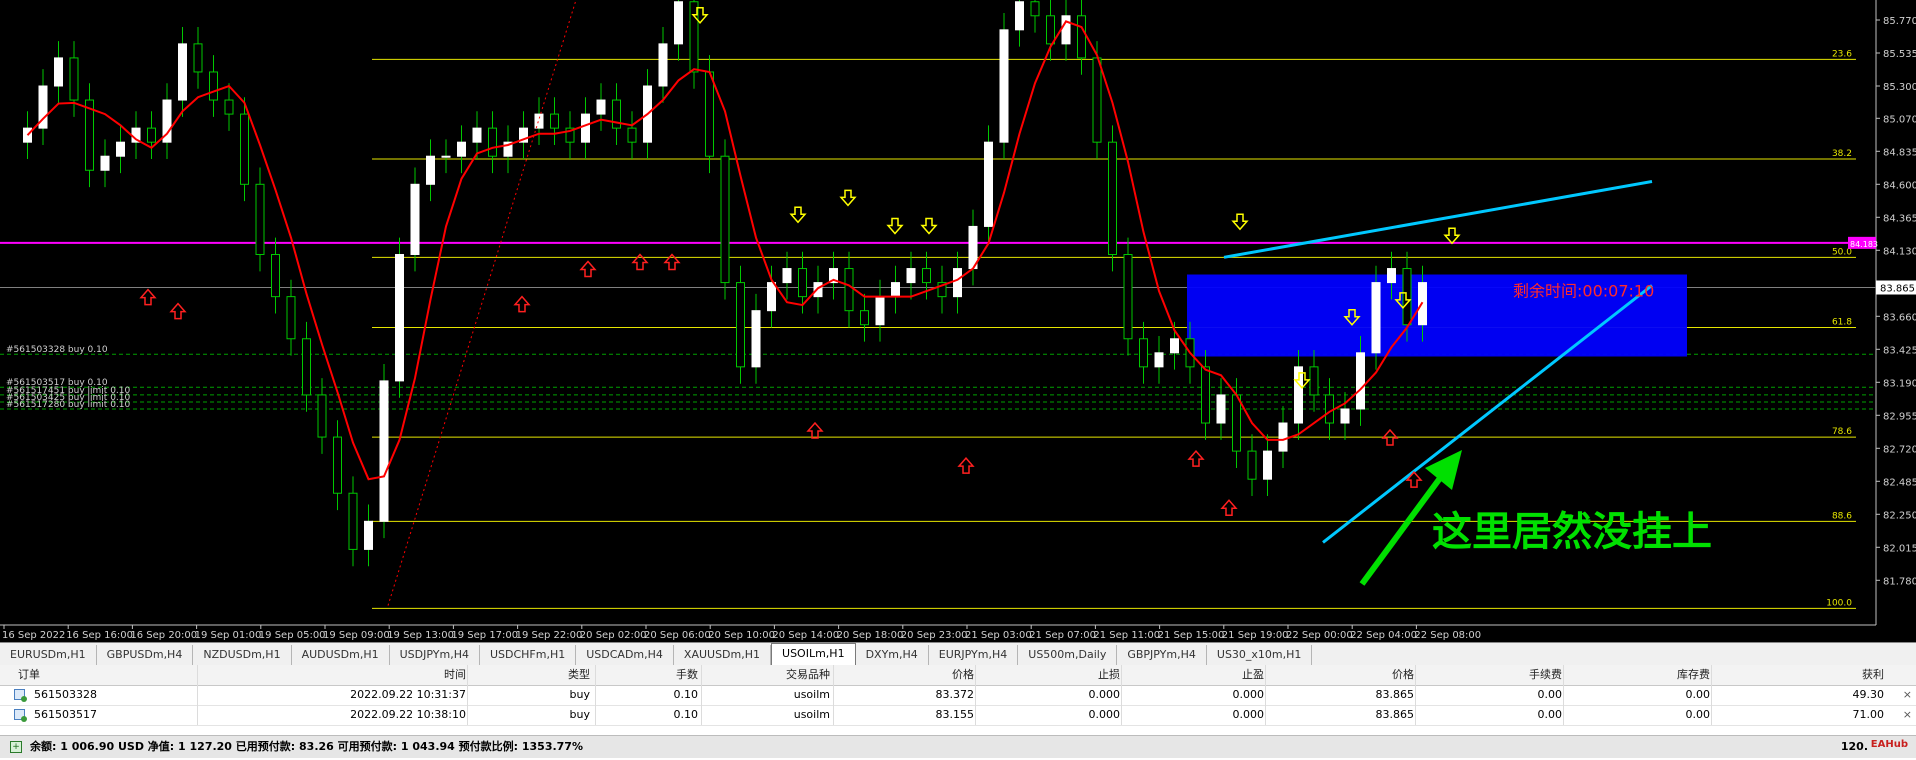 The width and height of the screenshot is (1916, 760). I want to click on total-profit-value: 120., so click(1854, 746).